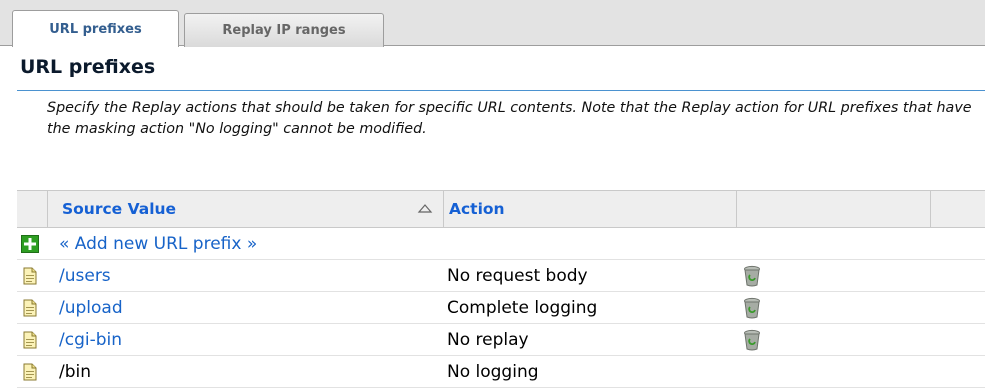 This screenshot has height=389, width=985. I want to click on table-row: /cgi-bin No replay, so click(501, 340).